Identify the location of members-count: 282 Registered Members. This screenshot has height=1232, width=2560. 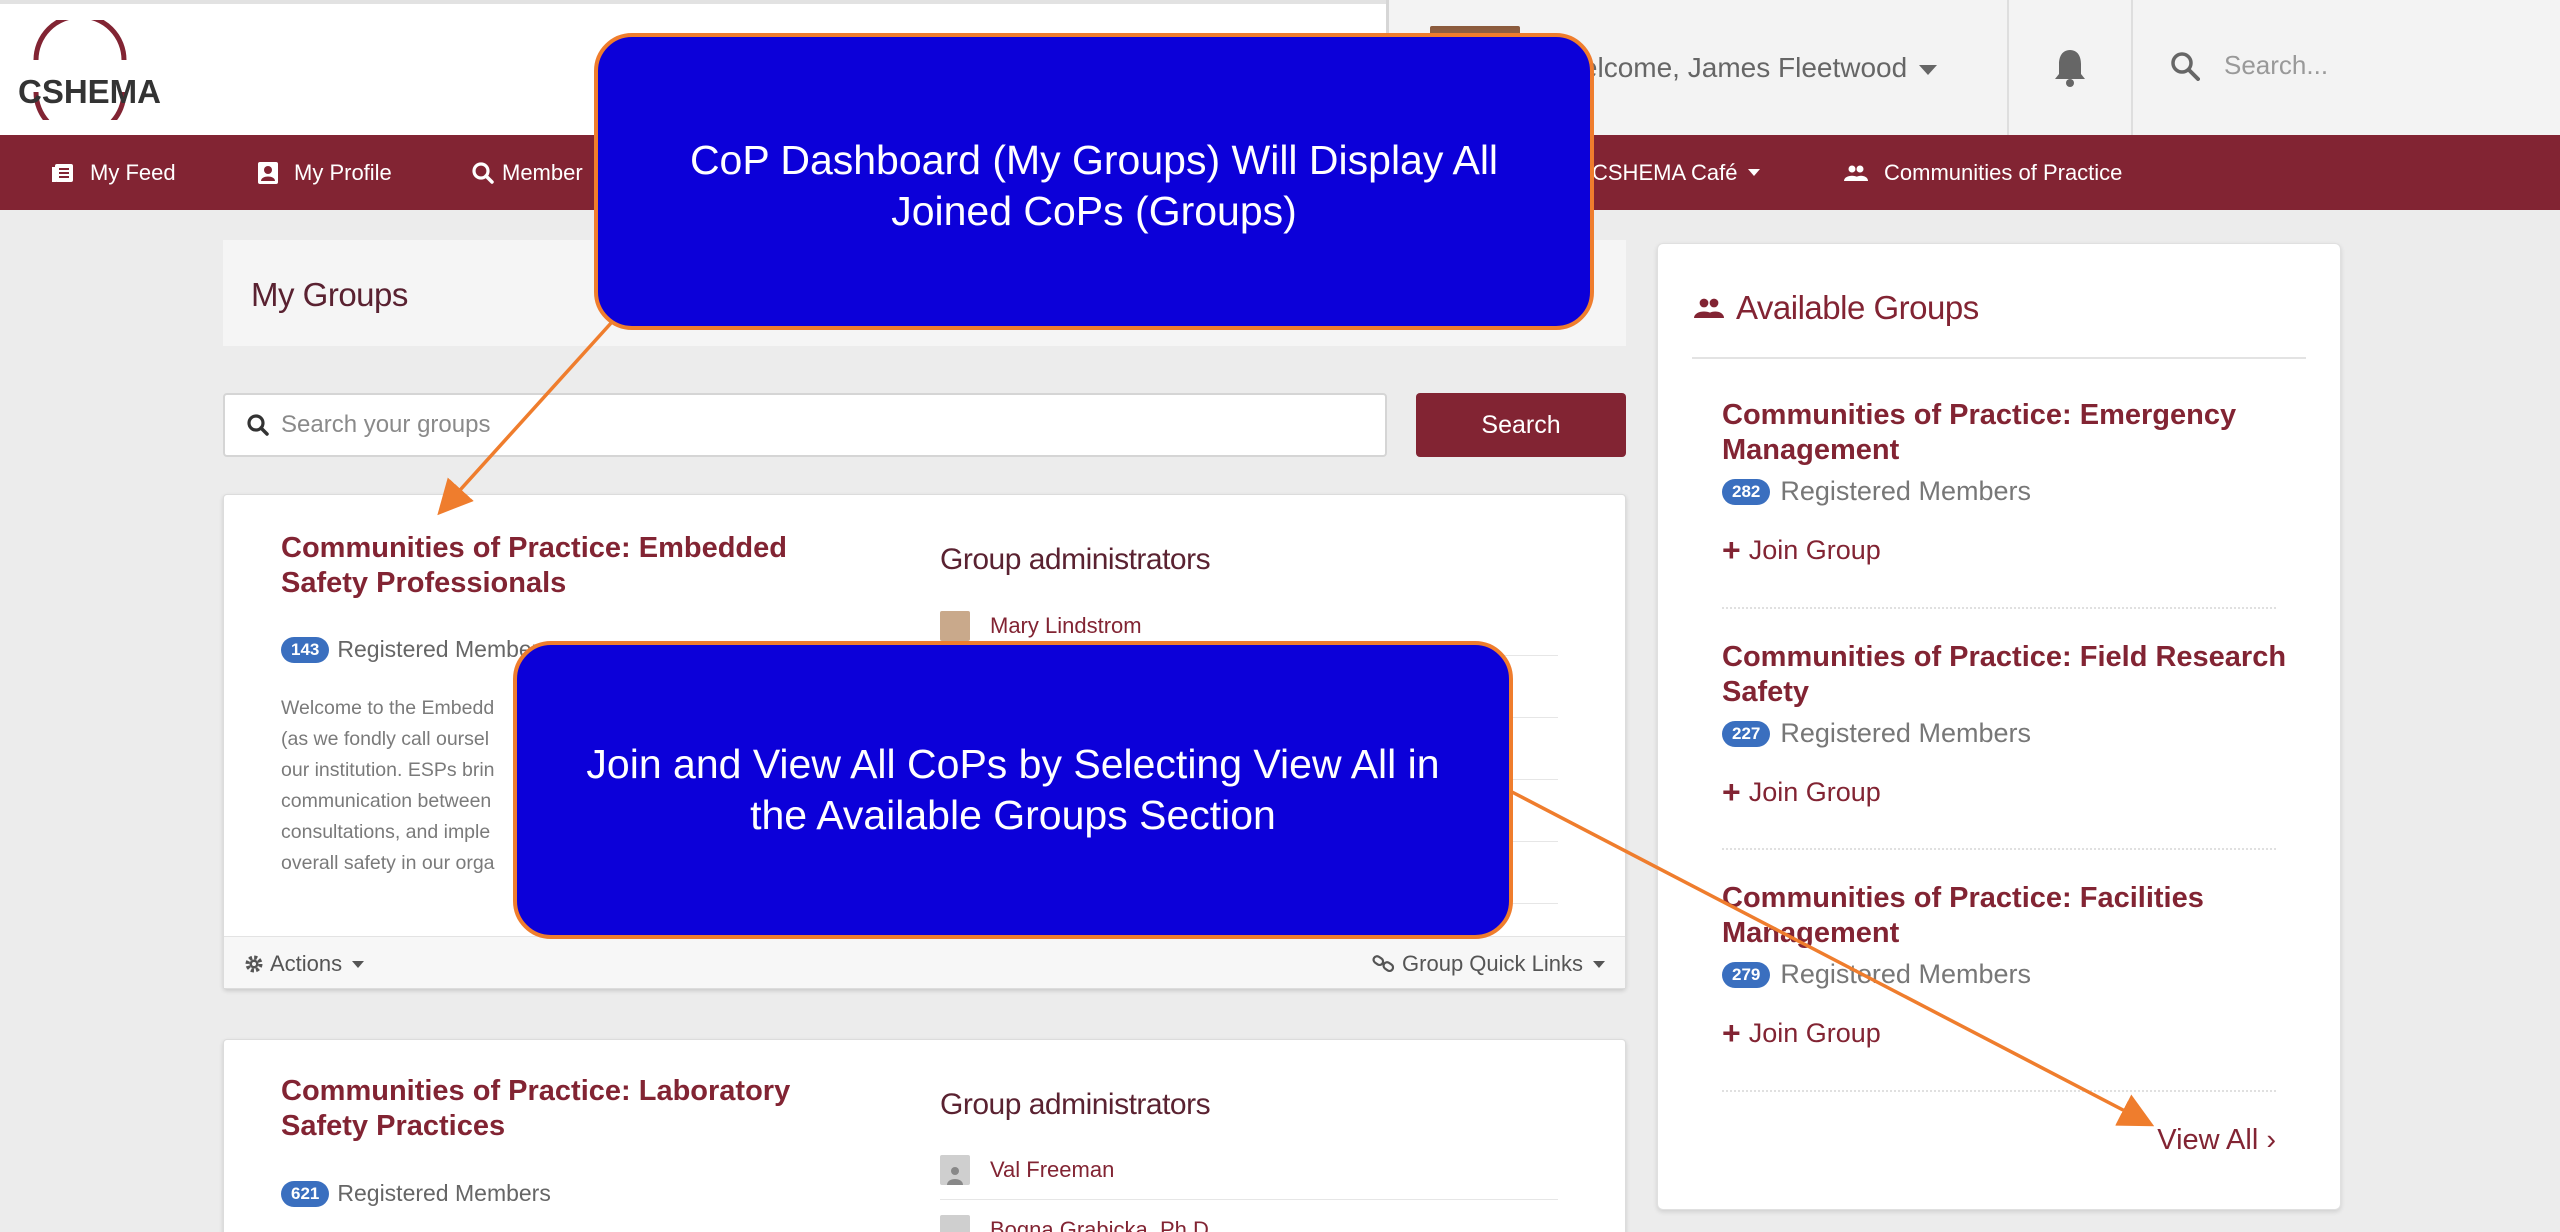
(2012, 491).